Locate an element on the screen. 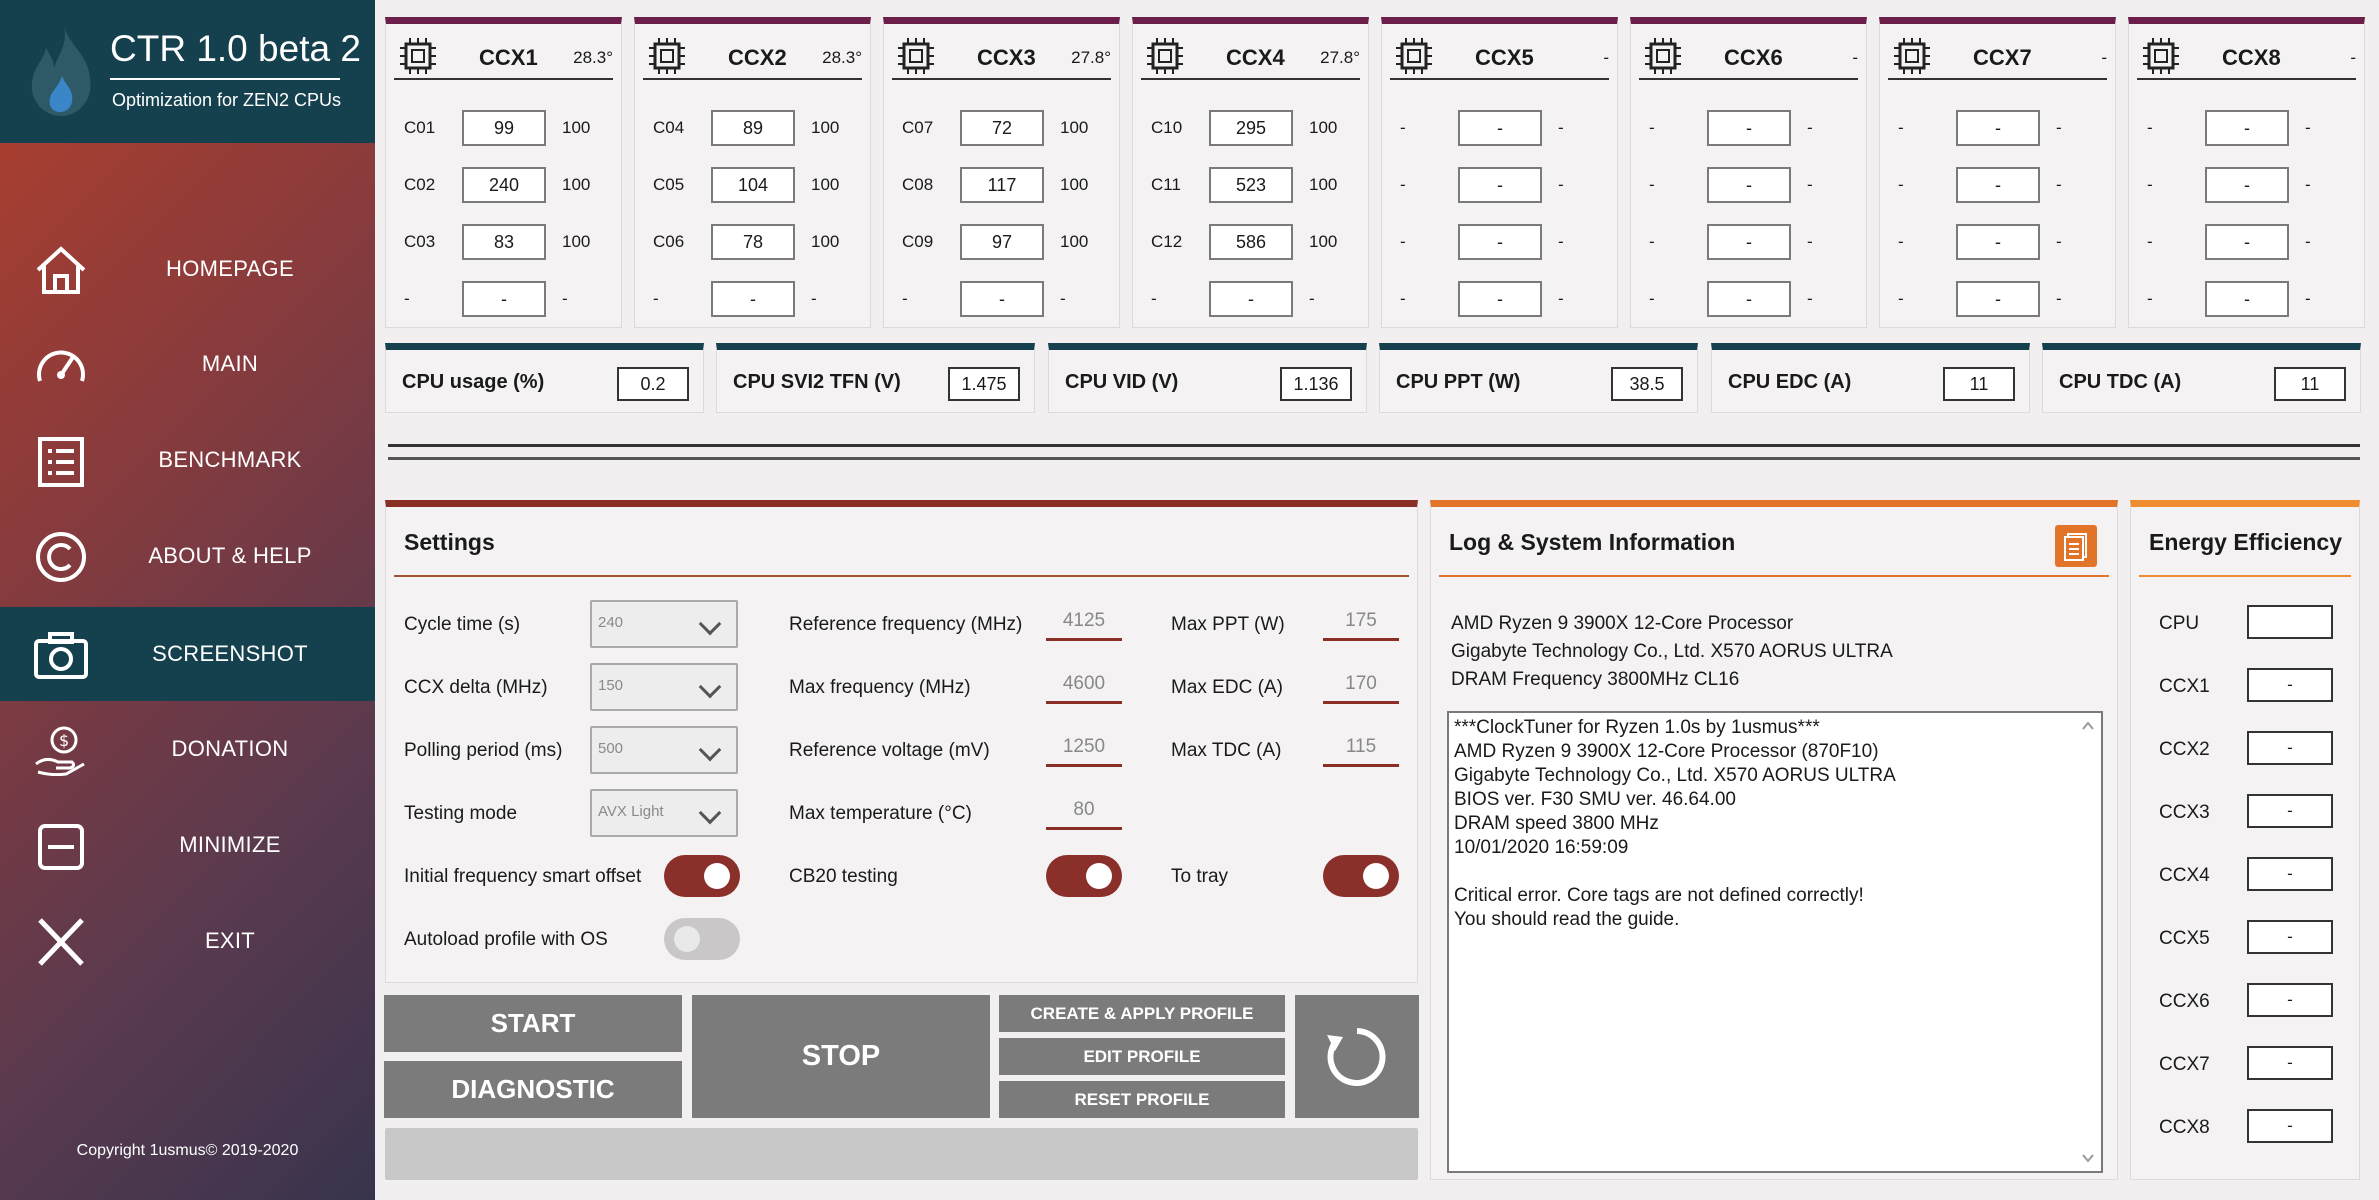  testing-mode-value: AVX Light is located at coordinates (631, 811).